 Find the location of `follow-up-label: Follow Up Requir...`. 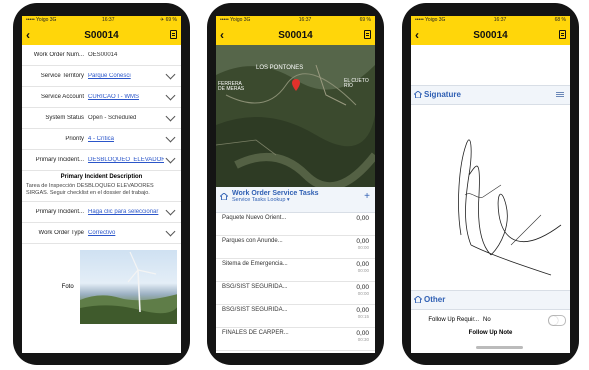

follow-up-label: Follow Up Requir... is located at coordinates (453, 320).